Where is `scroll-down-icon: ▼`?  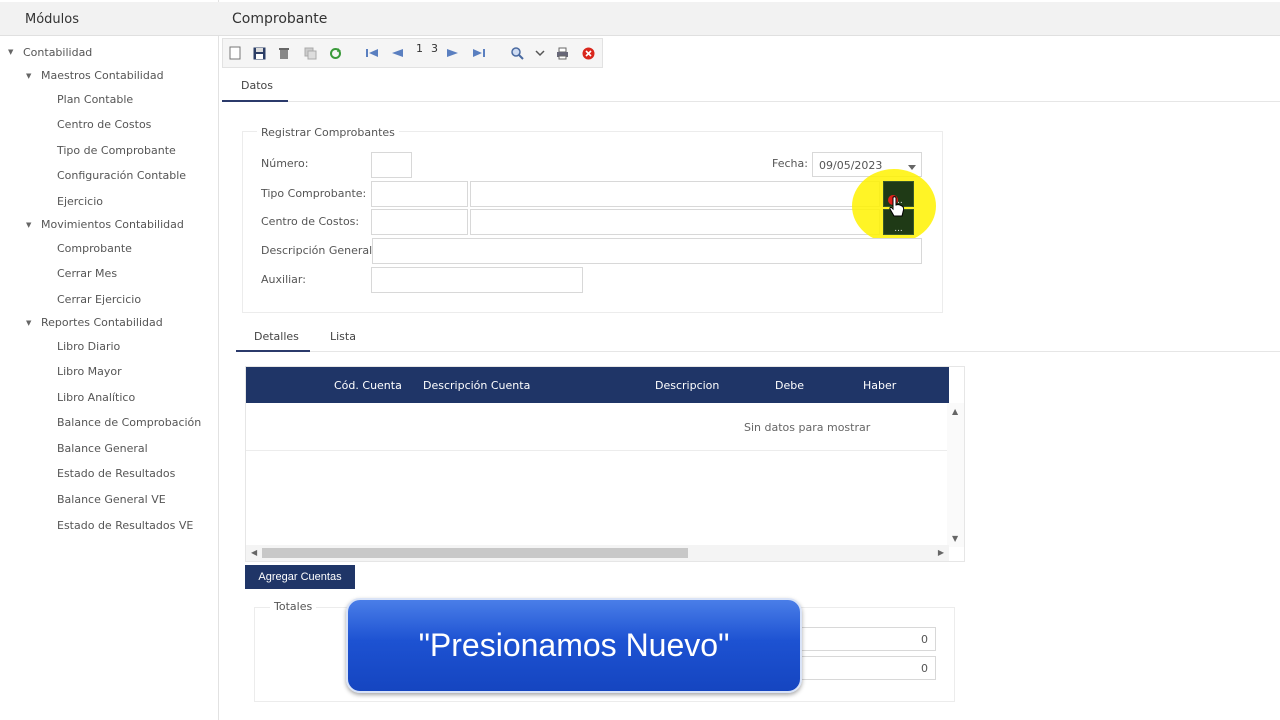 scroll-down-icon: ▼ is located at coordinates (955, 538).